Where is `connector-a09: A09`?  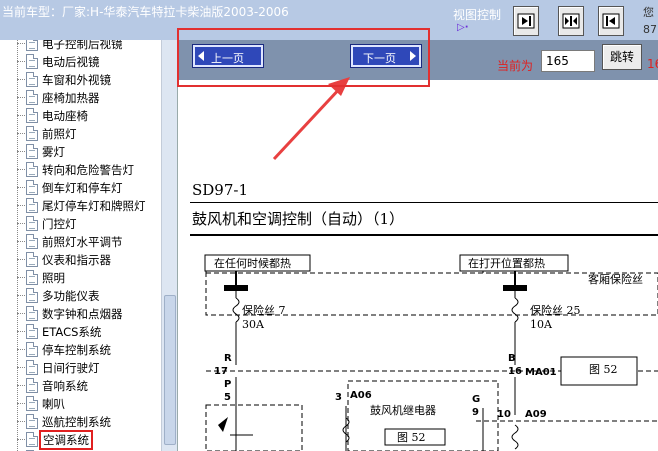 connector-a09: A09 is located at coordinates (536, 414).